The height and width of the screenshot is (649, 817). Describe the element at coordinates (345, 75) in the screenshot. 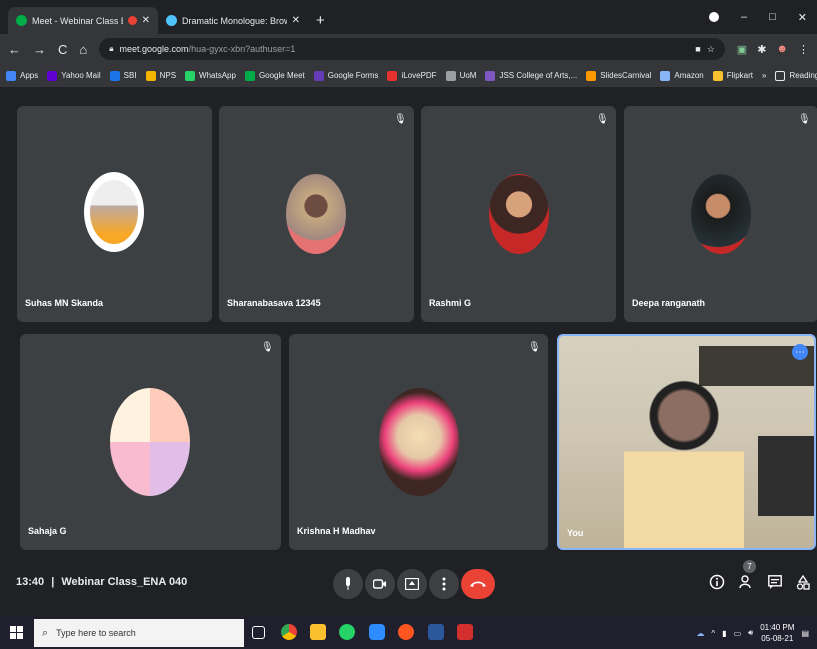

I see `bookmark-item: Google Forms` at that location.